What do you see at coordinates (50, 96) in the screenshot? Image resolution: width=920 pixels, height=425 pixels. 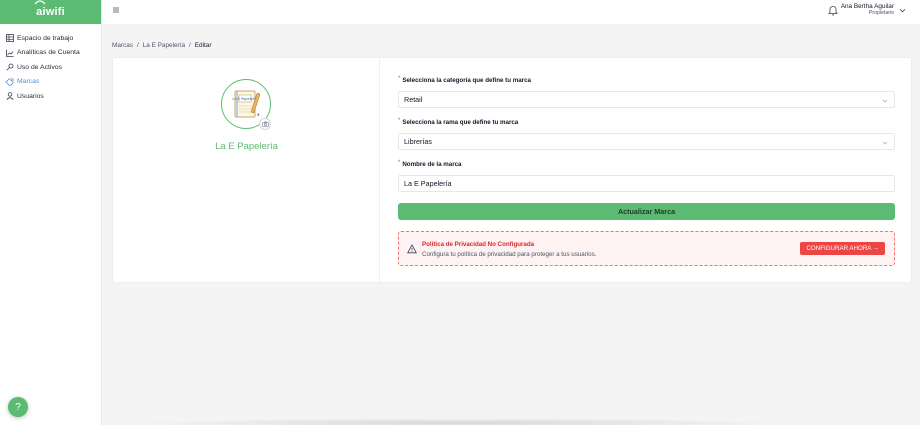 I see `sidebar-item-usuarios: Usuarios` at bounding box center [50, 96].